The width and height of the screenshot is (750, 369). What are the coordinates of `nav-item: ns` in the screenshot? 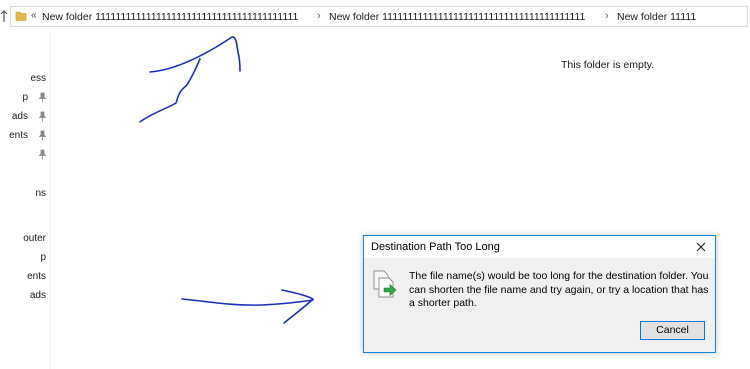 It's located at (25, 194).